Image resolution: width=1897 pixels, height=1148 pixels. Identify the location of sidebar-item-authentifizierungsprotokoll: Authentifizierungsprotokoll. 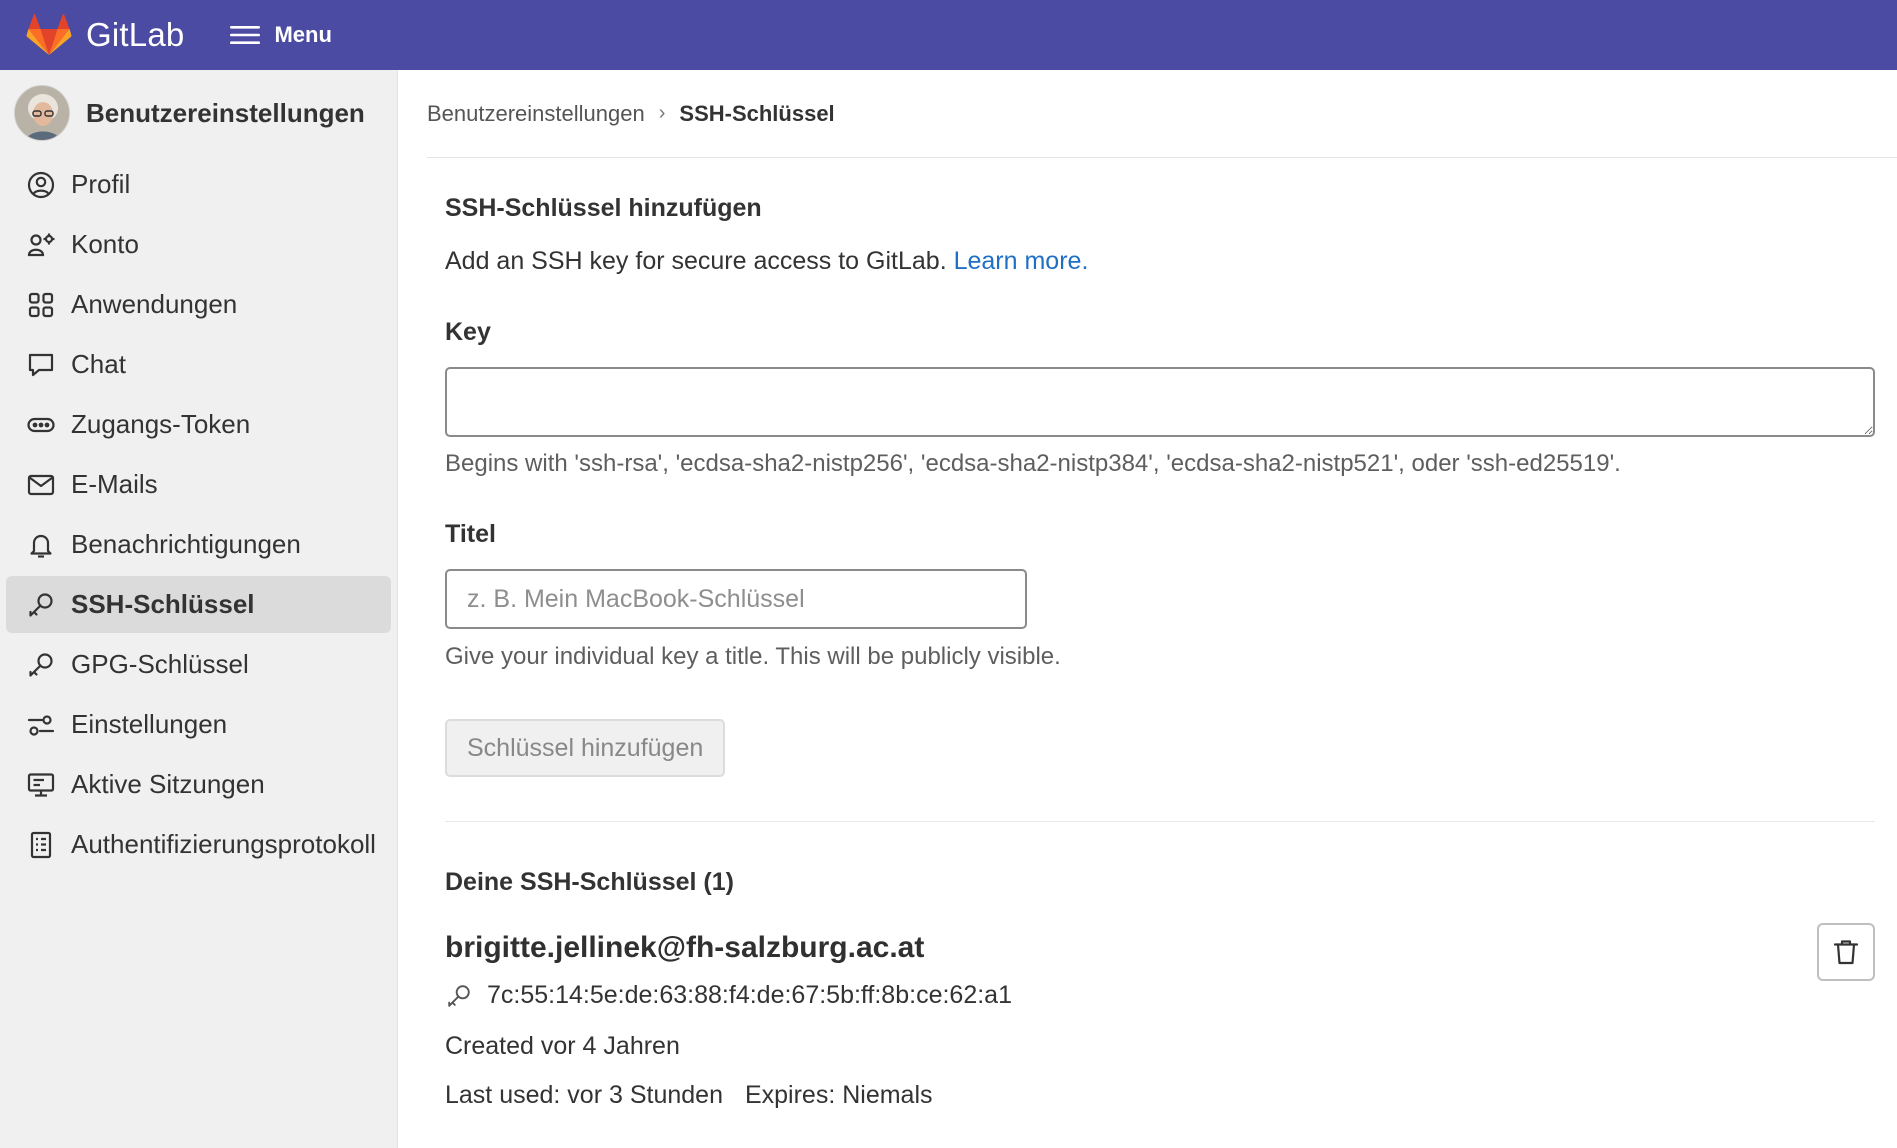
(198, 844).